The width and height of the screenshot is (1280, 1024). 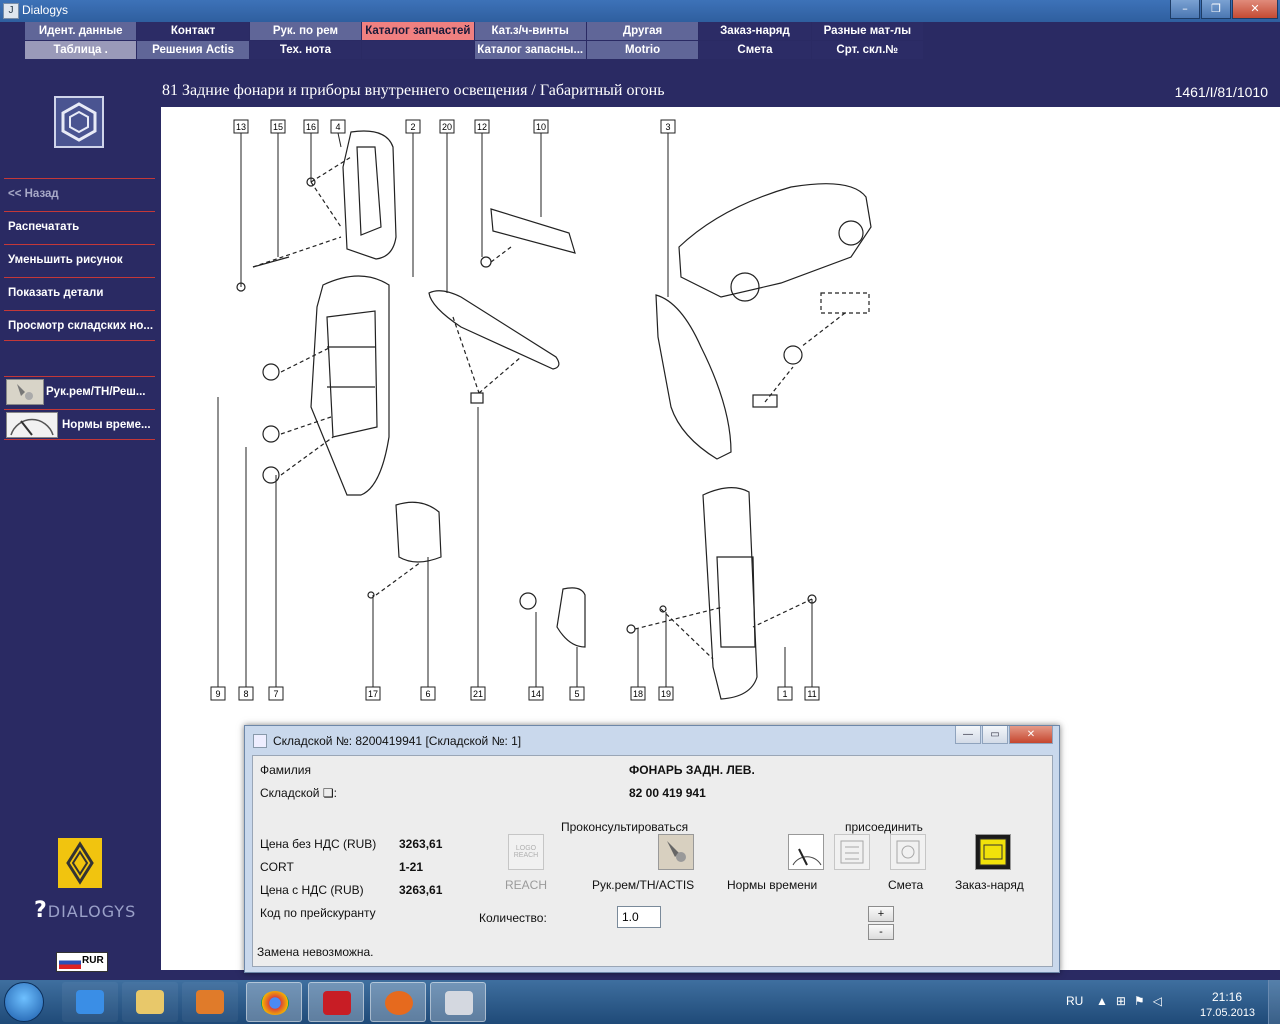 What do you see at coordinates (79, 259) in the screenshot?
I see `sidebar-zoom-out: Уменьшить рисунок` at bounding box center [79, 259].